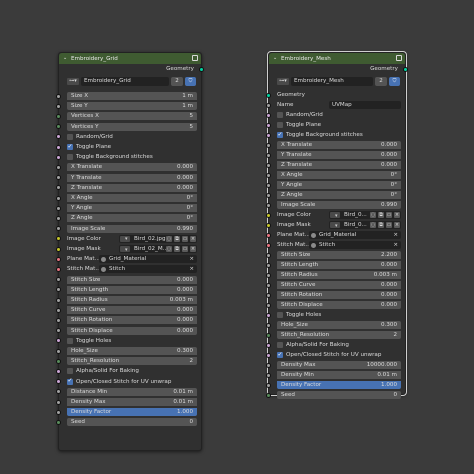  Describe the element at coordinates (339, 375) in the screenshot. I see `value-field: Density Min 0.01 m` at that location.